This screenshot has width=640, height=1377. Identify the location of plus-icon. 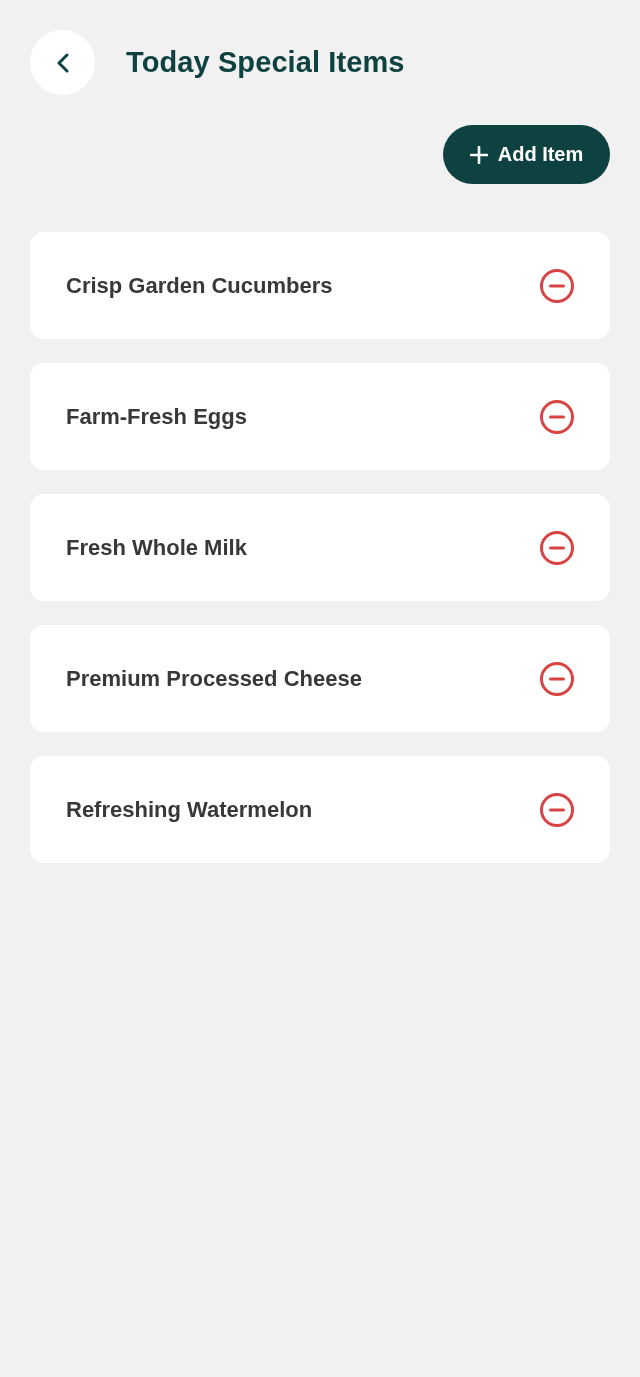
(478, 154).